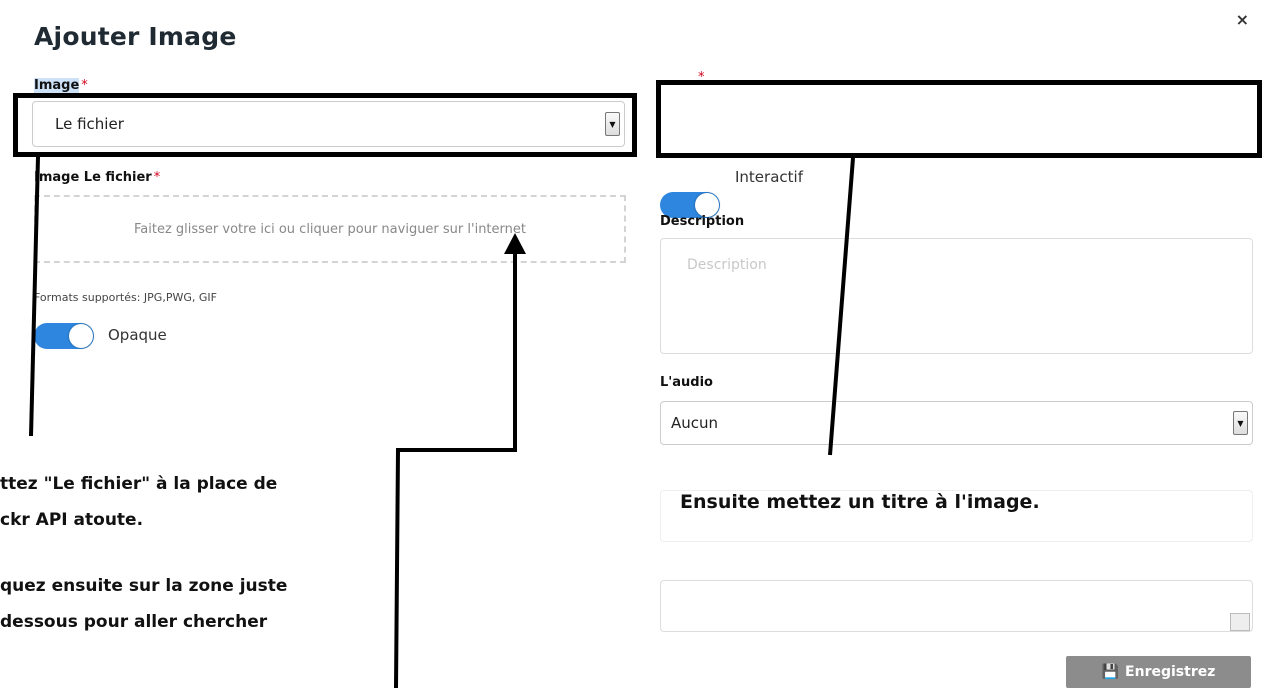 The image size is (1269, 688). I want to click on annotation-line-left, so click(34, 296).